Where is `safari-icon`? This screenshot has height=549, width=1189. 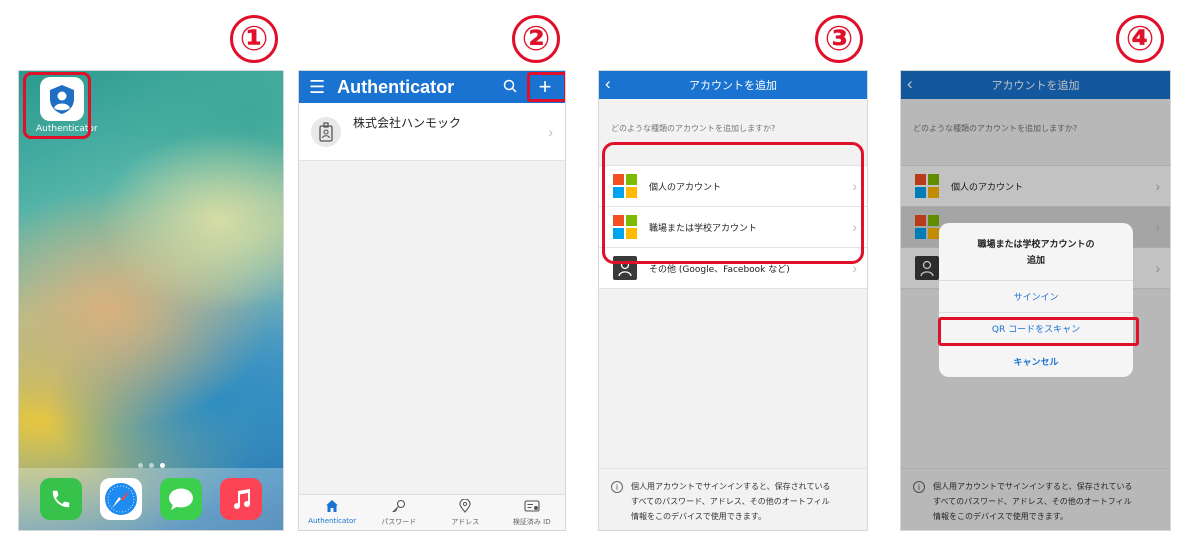 safari-icon is located at coordinates (121, 499).